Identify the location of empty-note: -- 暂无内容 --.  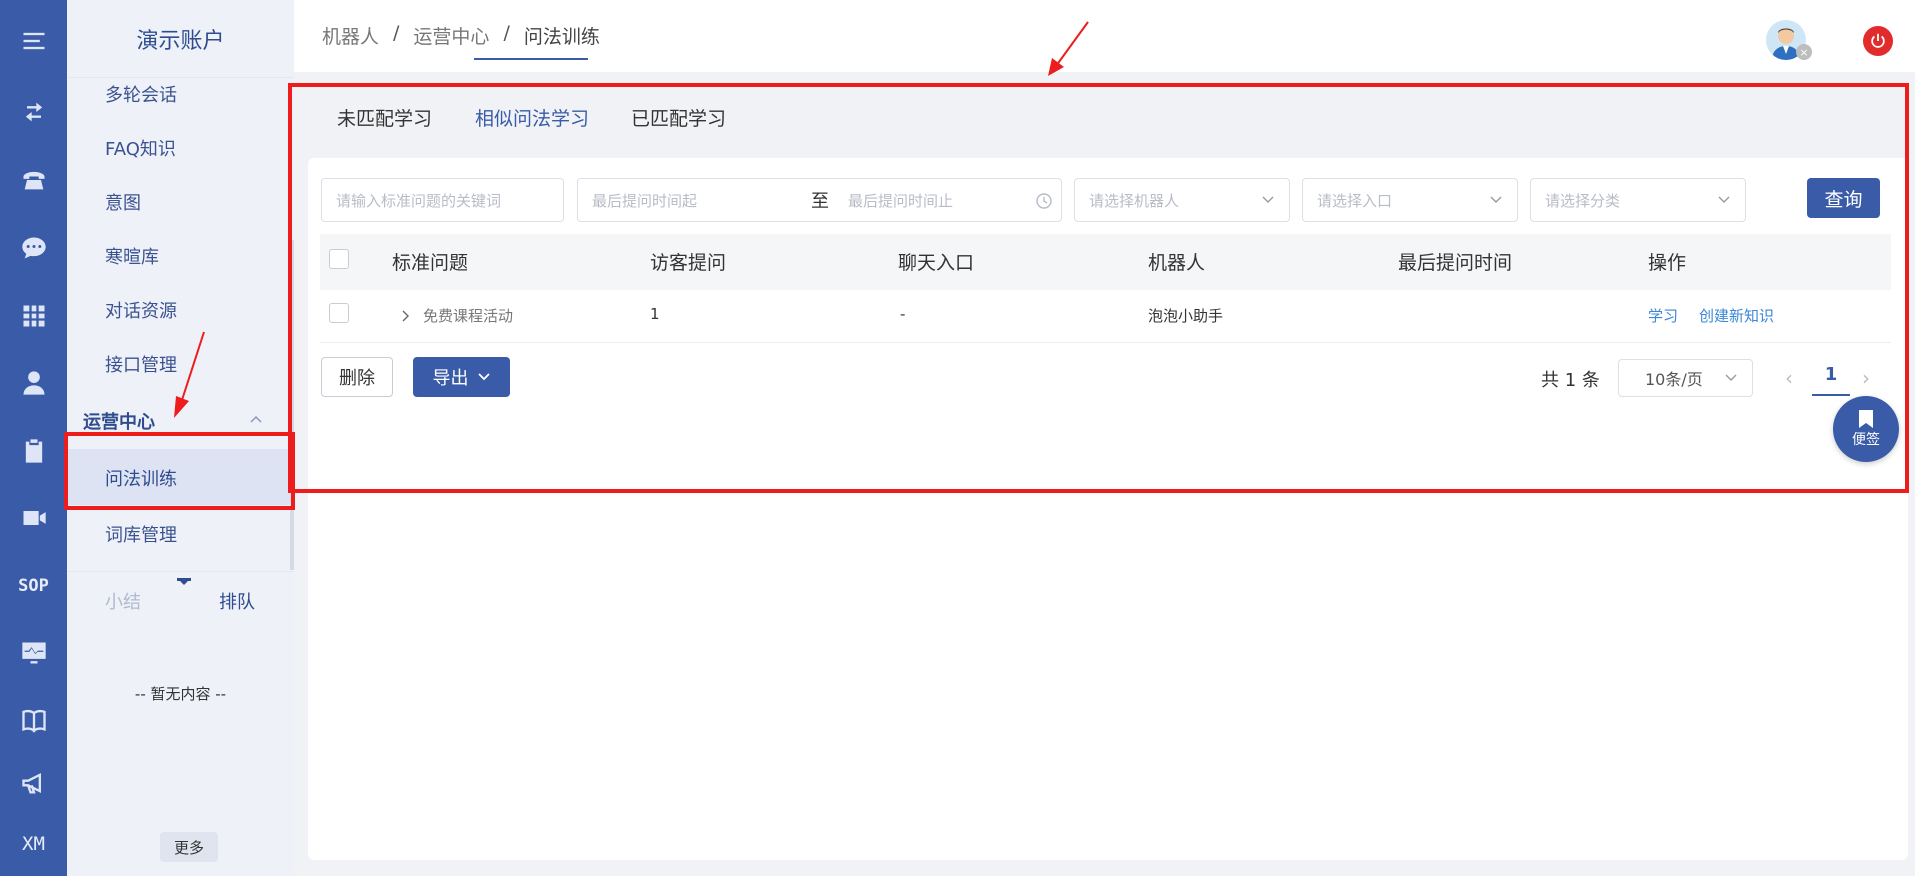
(180, 694).